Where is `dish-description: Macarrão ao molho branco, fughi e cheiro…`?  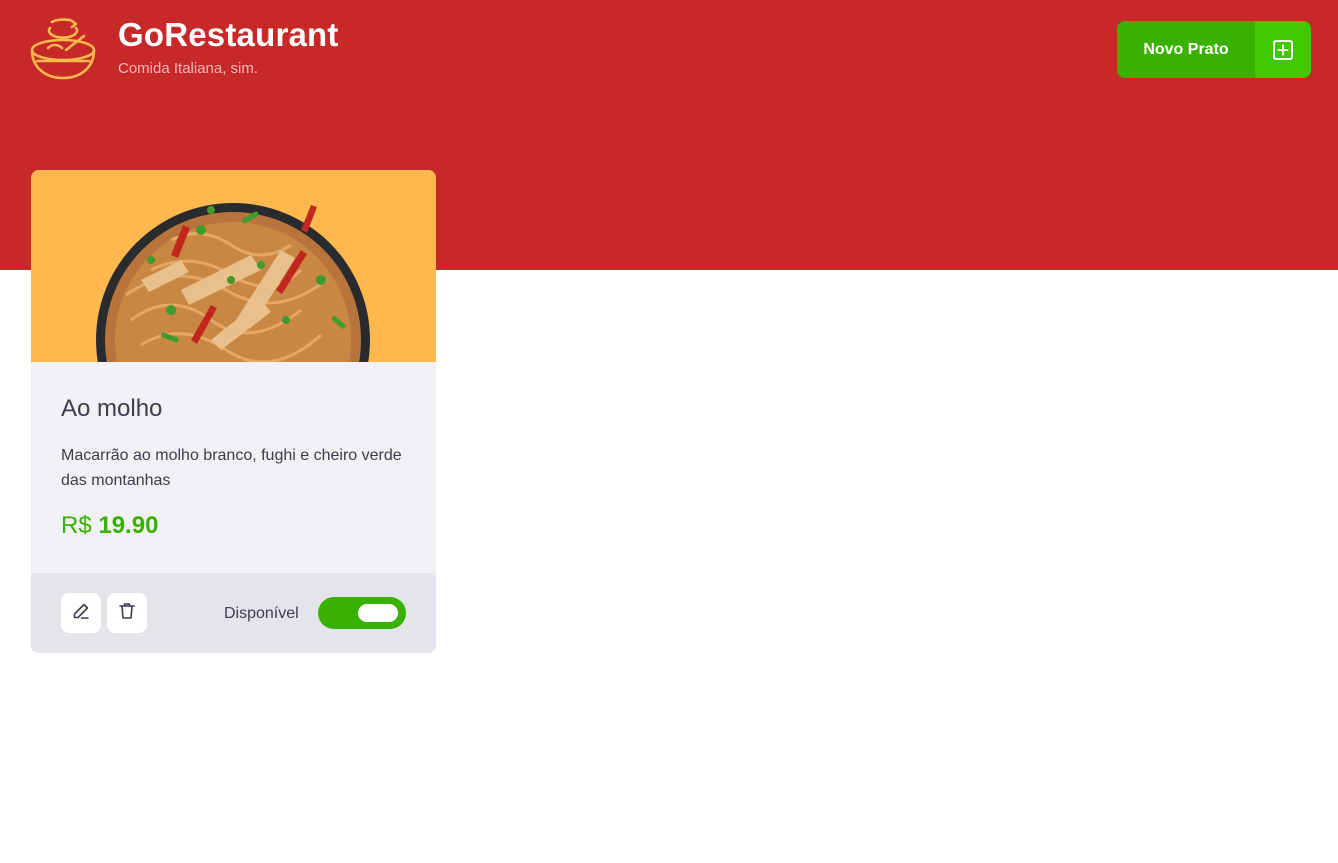
dish-description: Macarrão ao molho branco, fughi e cheiro… is located at coordinates (231, 468).